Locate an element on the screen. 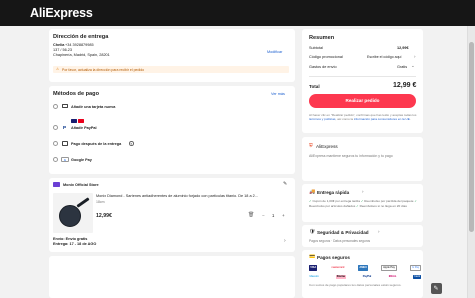 The width and height of the screenshot is (475, 298). promo-label: Código promocional is located at coordinates (326, 57).